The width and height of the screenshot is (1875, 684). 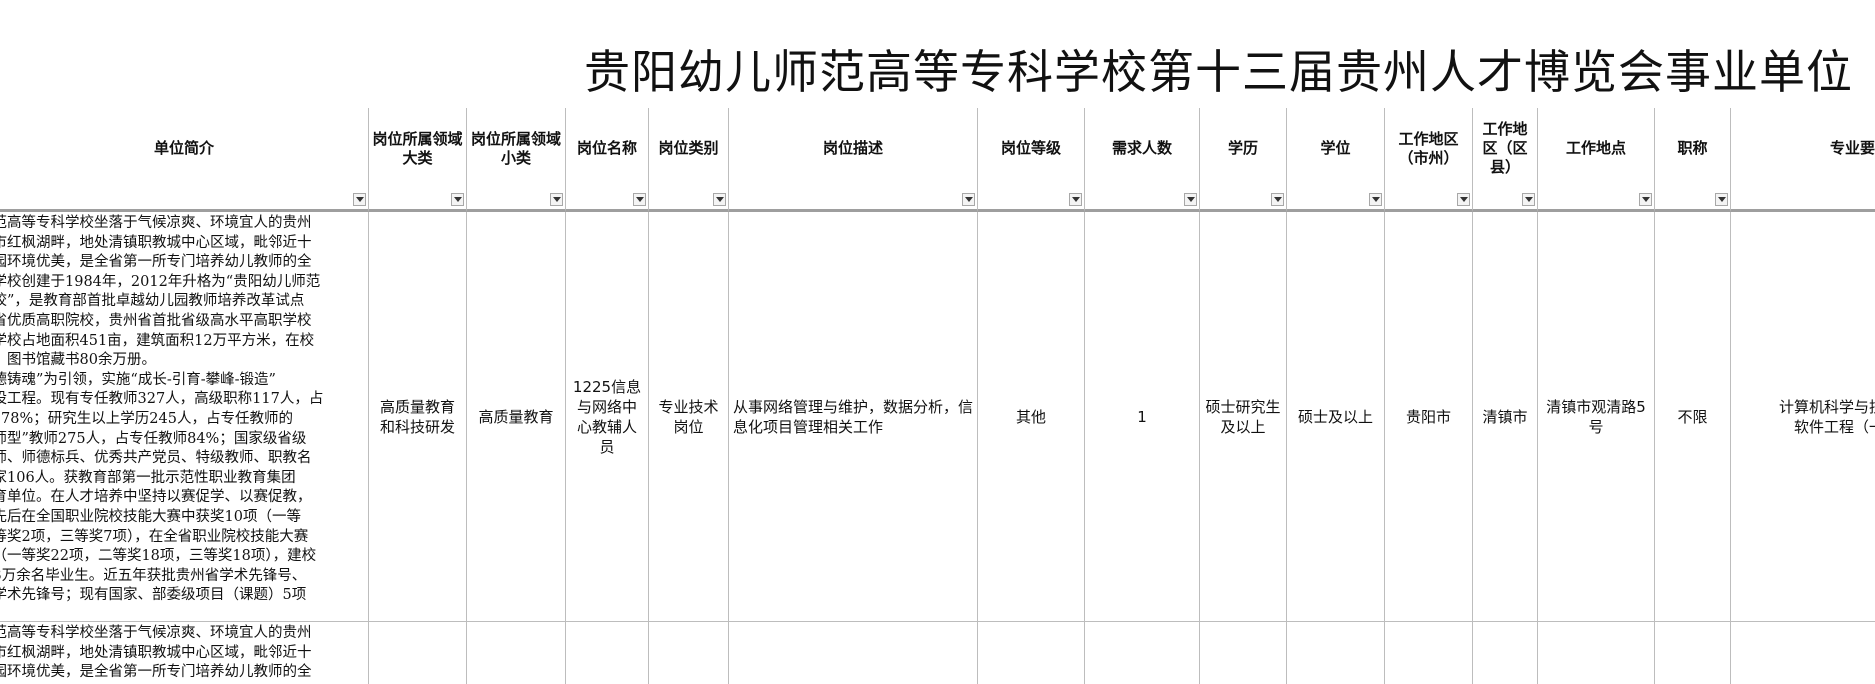 What do you see at coordinates (183, 148) in the screenshot?
I see `header-label: 单位简介` at bounding box center [183, 148].